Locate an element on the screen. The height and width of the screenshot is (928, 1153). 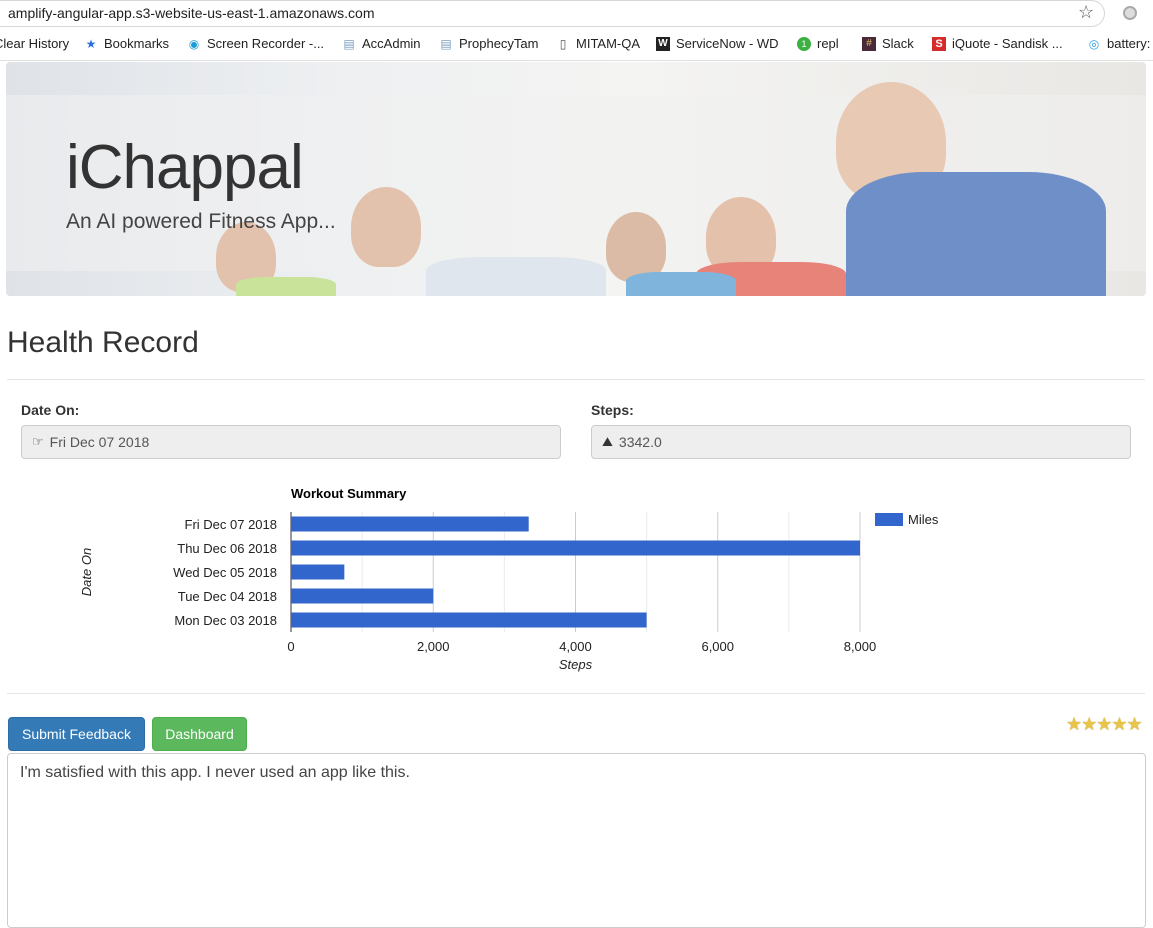
battery-icon: ◎ is located at coordinates (1094, 43).